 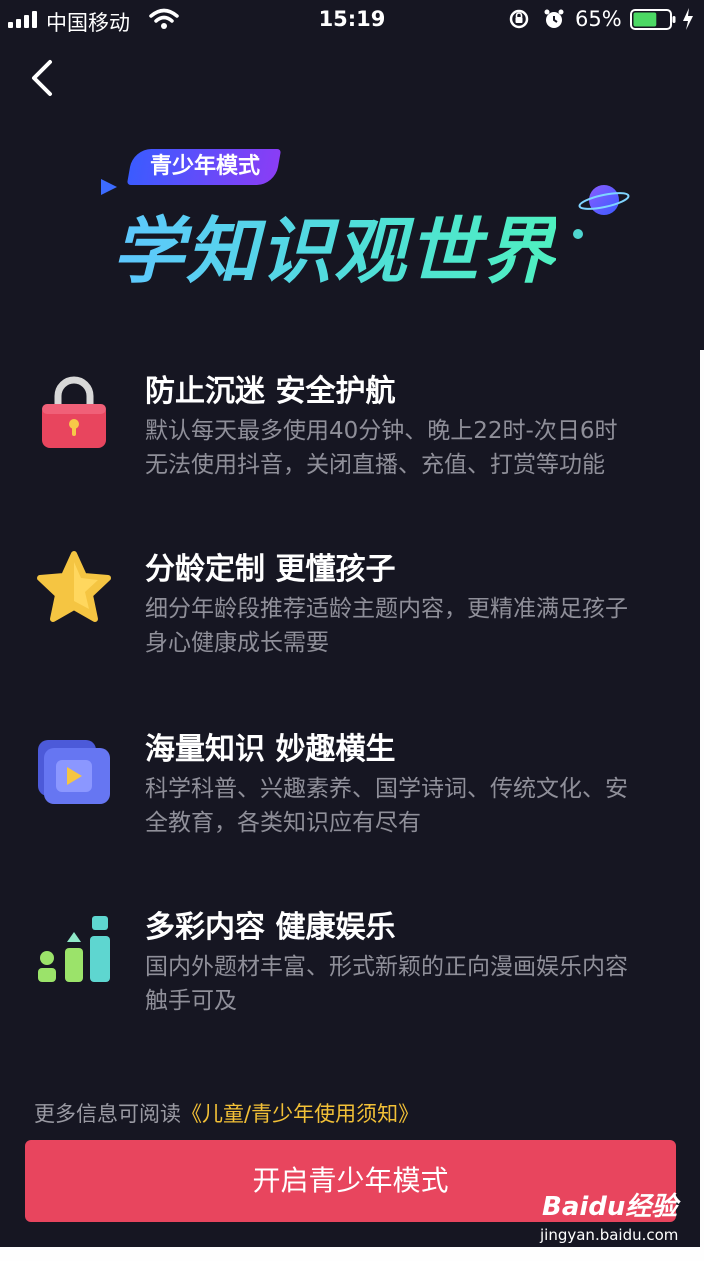 I want to click on description-line: 细分年龄段推荐适龄主题内容，更精准满足孩子, so click(x=386, y=609).